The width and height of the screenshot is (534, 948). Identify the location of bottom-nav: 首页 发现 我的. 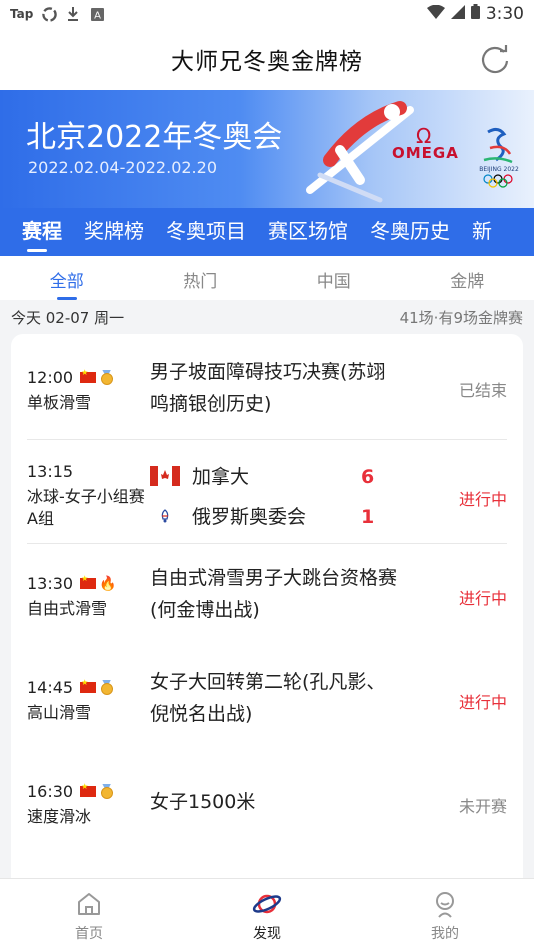
(267, 913).